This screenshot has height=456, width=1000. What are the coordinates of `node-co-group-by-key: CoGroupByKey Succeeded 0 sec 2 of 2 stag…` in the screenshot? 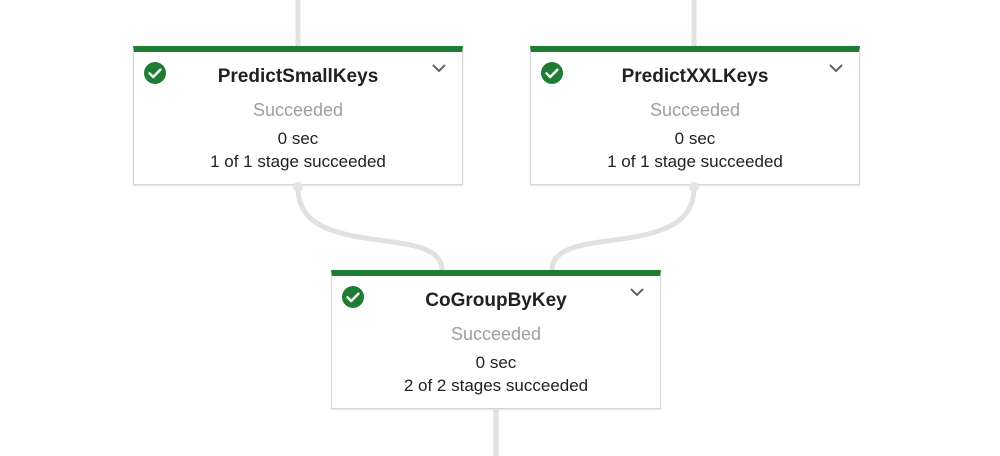 It's located at (496, 339).